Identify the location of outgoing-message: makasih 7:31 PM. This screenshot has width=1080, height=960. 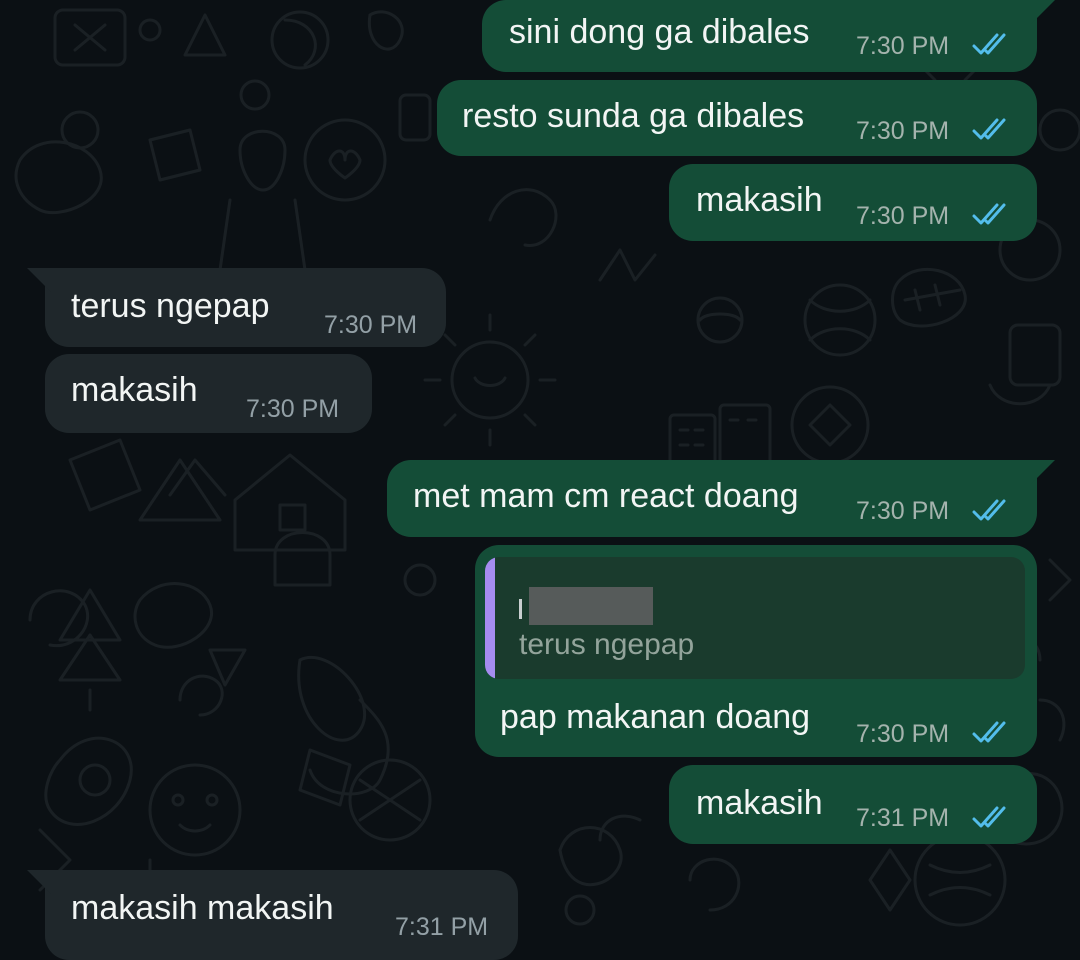
(853, 804).